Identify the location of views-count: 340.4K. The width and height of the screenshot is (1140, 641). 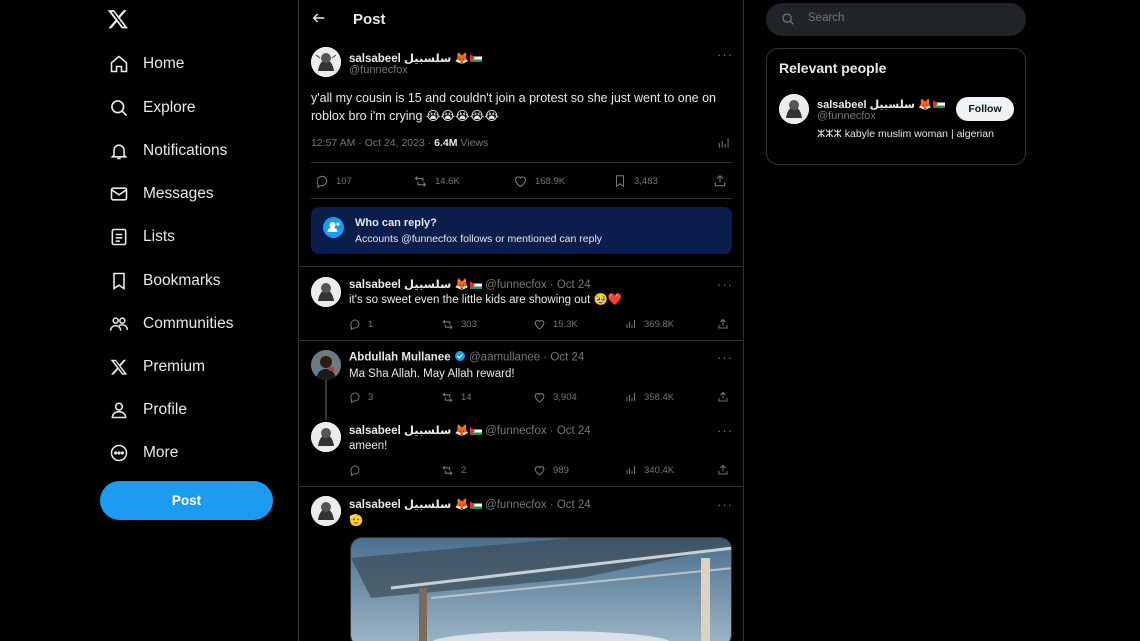
(659, 470).